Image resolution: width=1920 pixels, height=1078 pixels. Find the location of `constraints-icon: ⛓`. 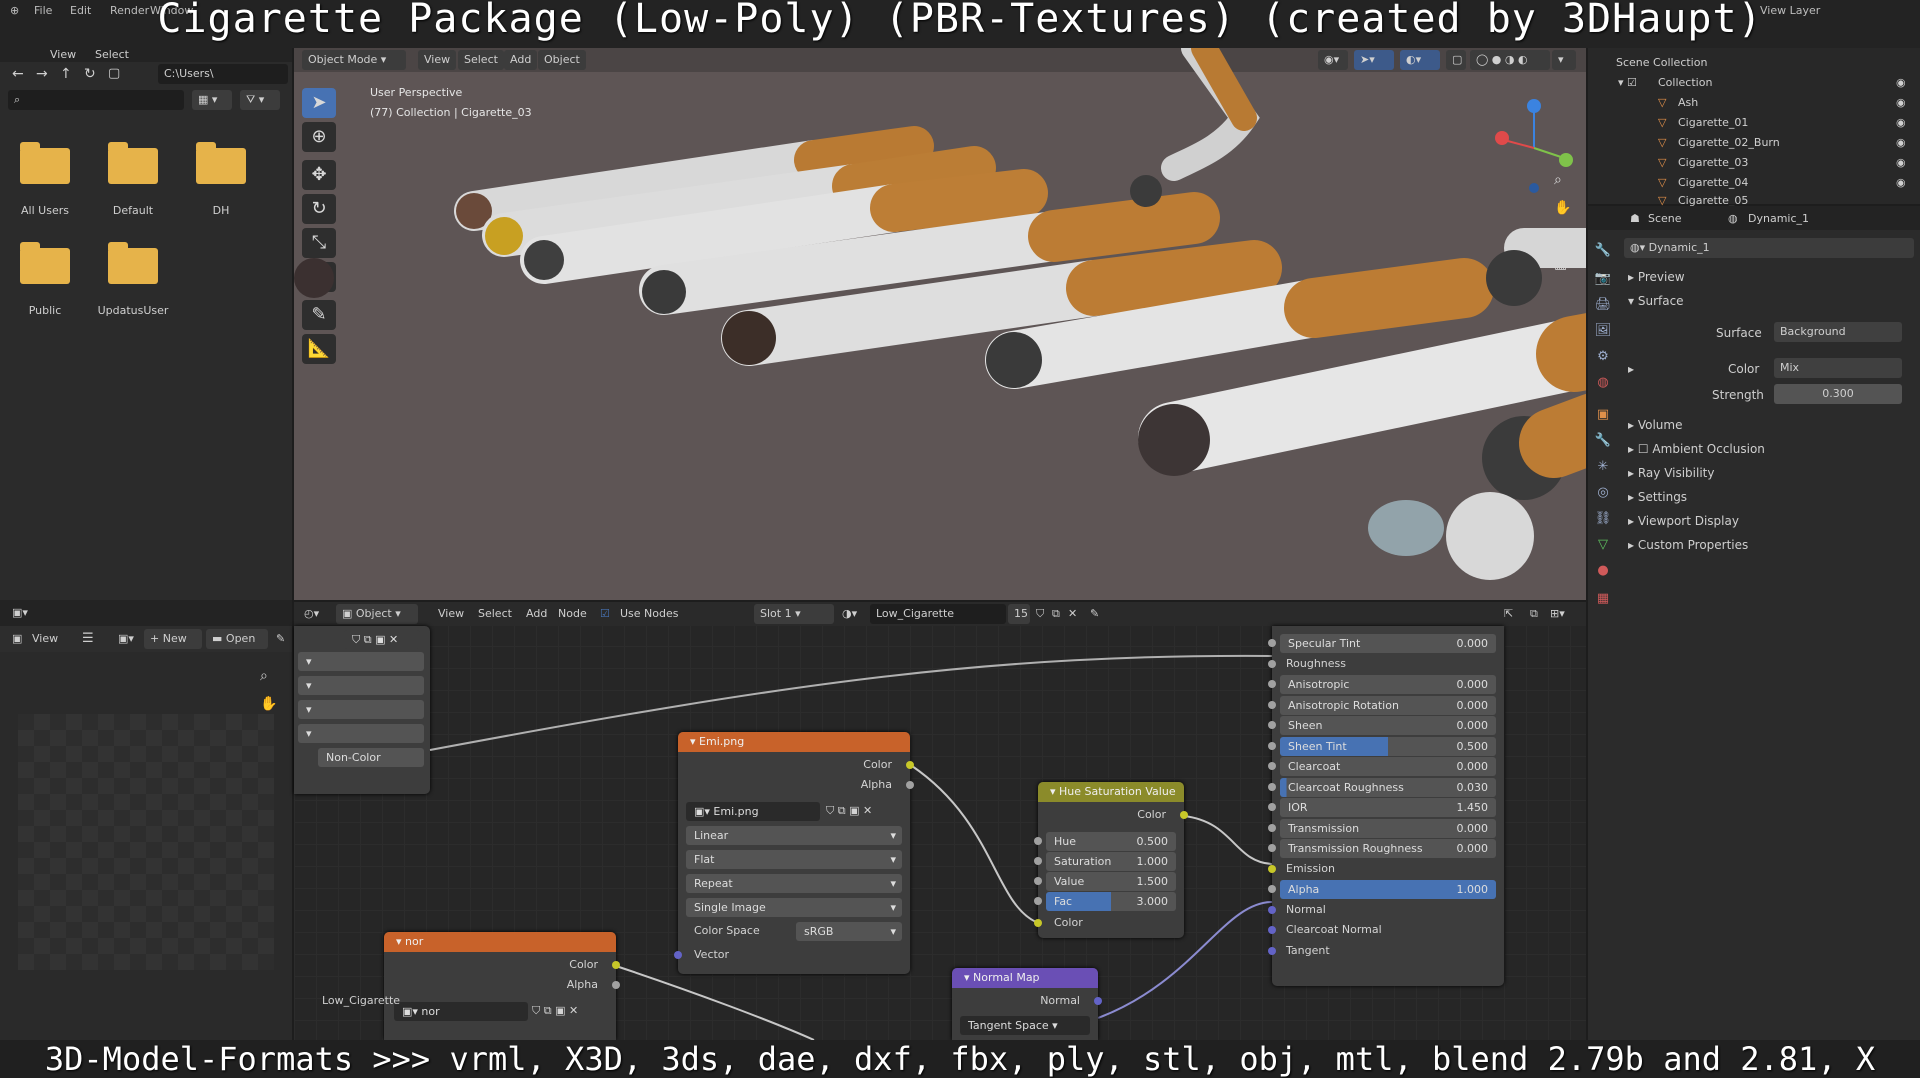

constraints-icon: ⛓ is located at coordinates (1603, 519).